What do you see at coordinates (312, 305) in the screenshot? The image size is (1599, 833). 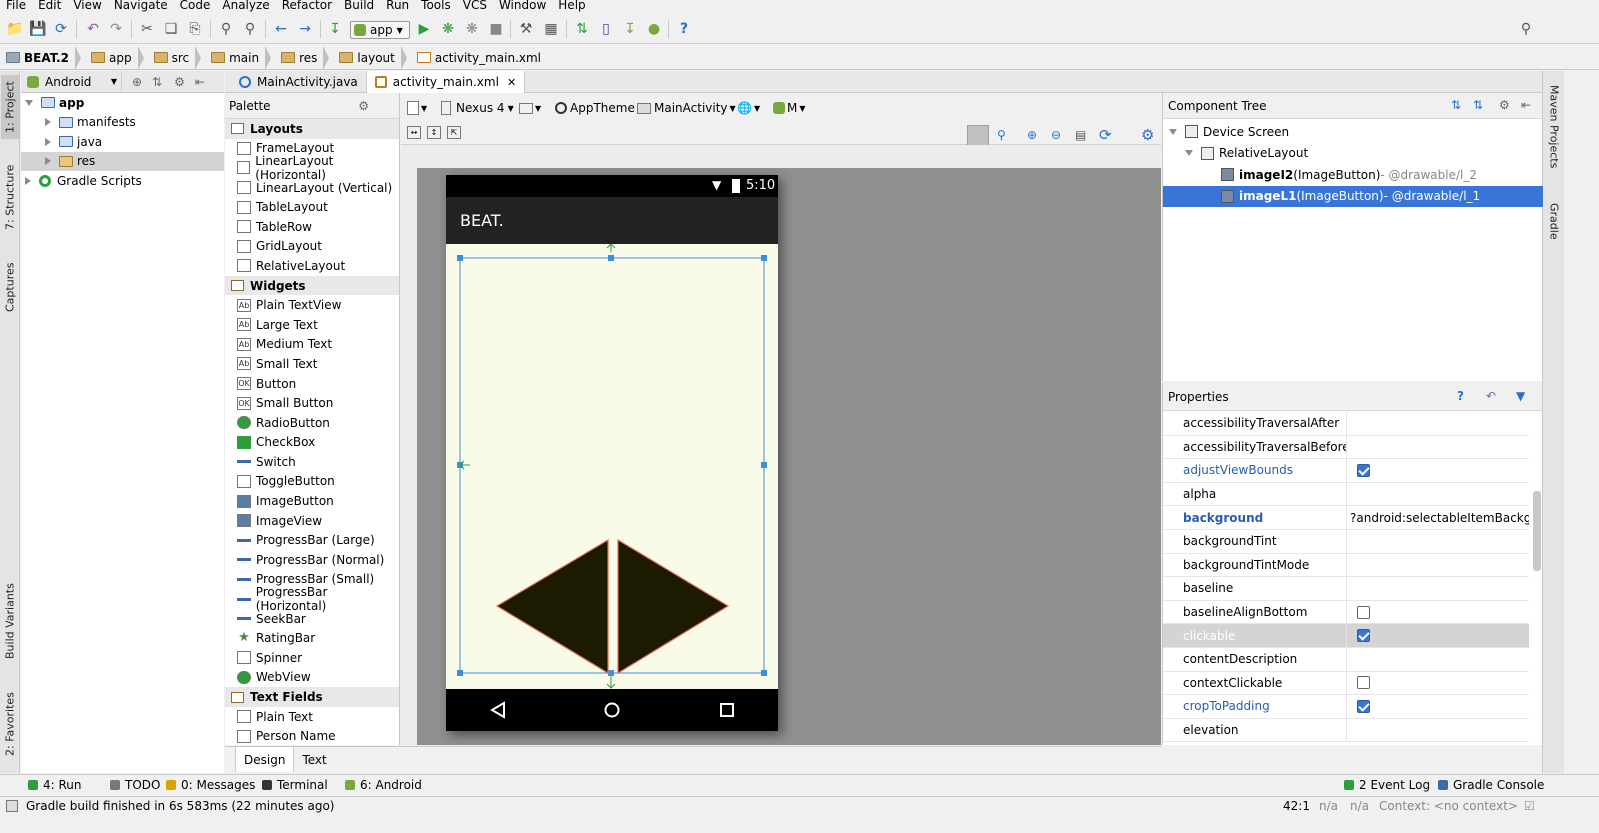 I see `palette-item: Ab Plain TextView` at bounding box center [312, 305].